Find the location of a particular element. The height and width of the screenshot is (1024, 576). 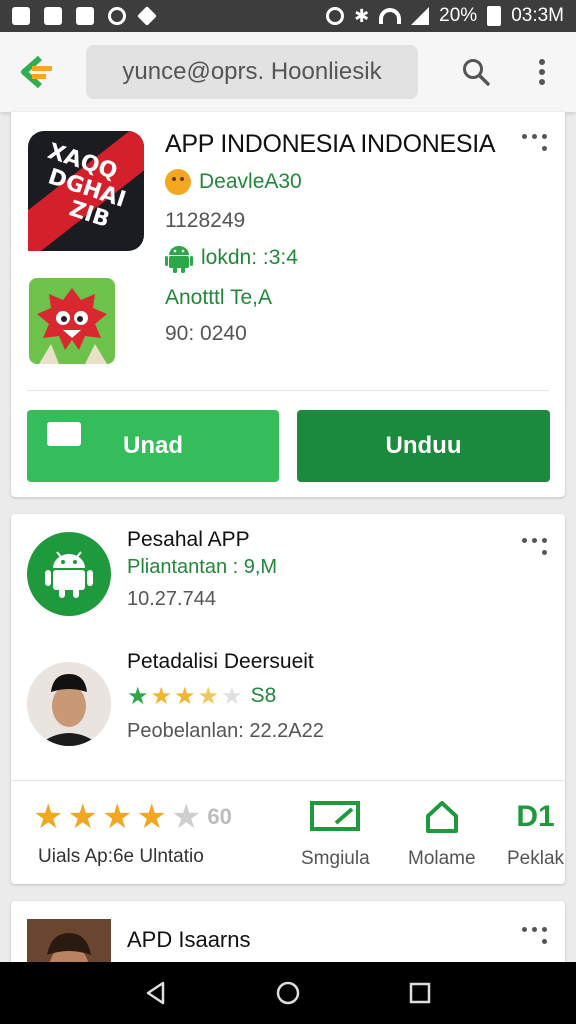

overall-rating-stars: ★ ★ ★ ★ ★ 60 is located at coordinates (132, 817).